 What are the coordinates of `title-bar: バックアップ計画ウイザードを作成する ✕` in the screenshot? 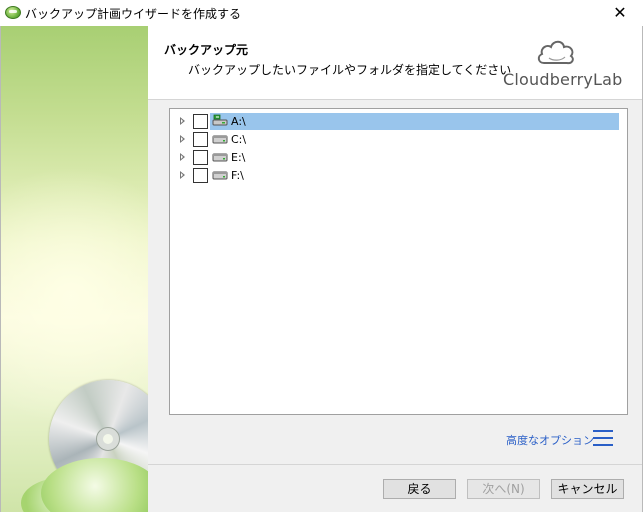 It's located at (321, 13).